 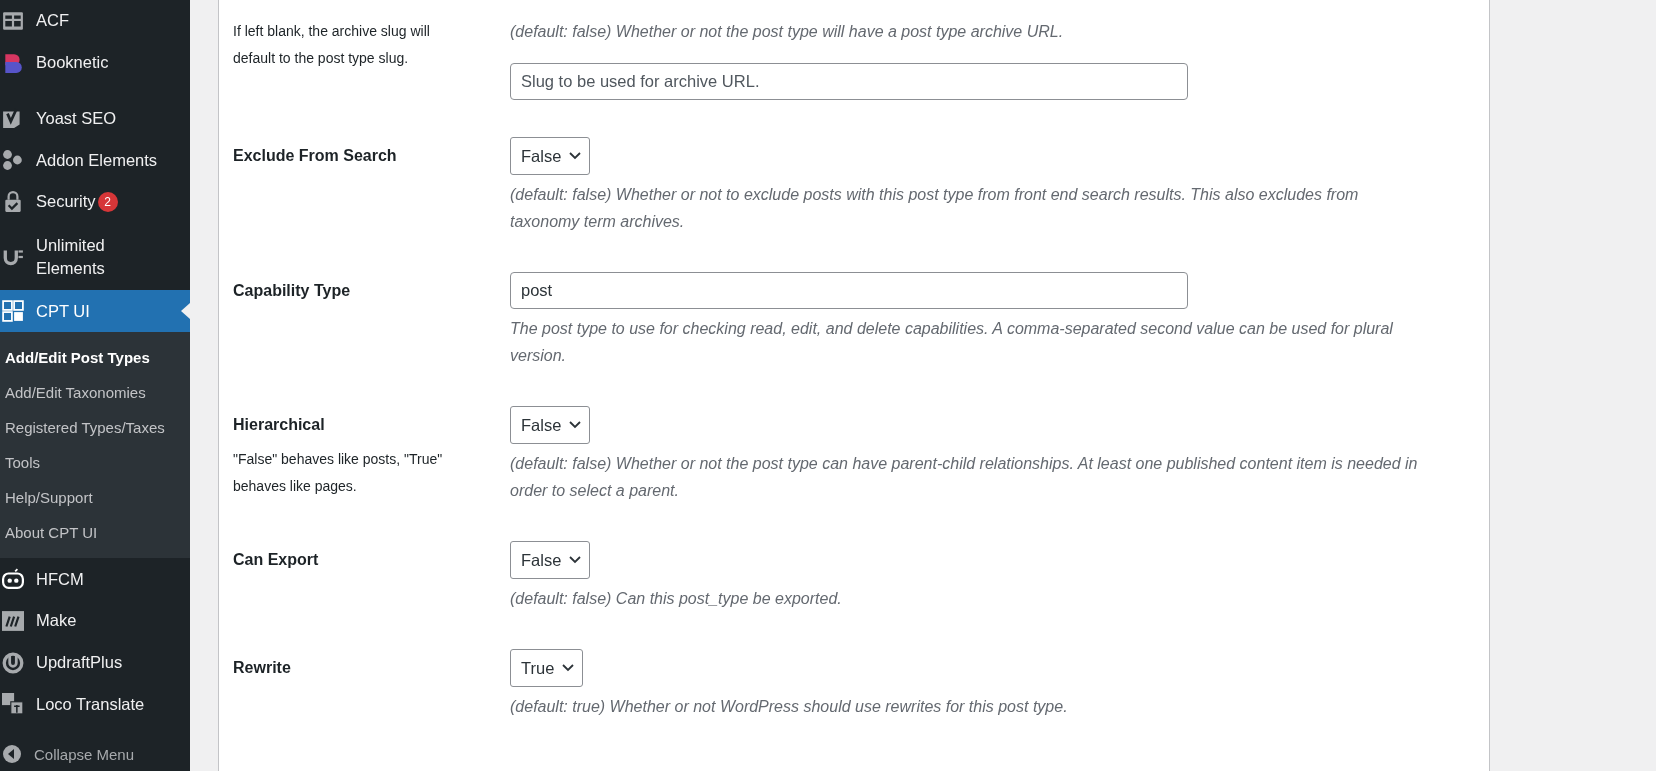 What do you see at coordinates (95, 160) in the screenshot?
I see `menu-item: Addon Elements` at bounding box center [95, 160].